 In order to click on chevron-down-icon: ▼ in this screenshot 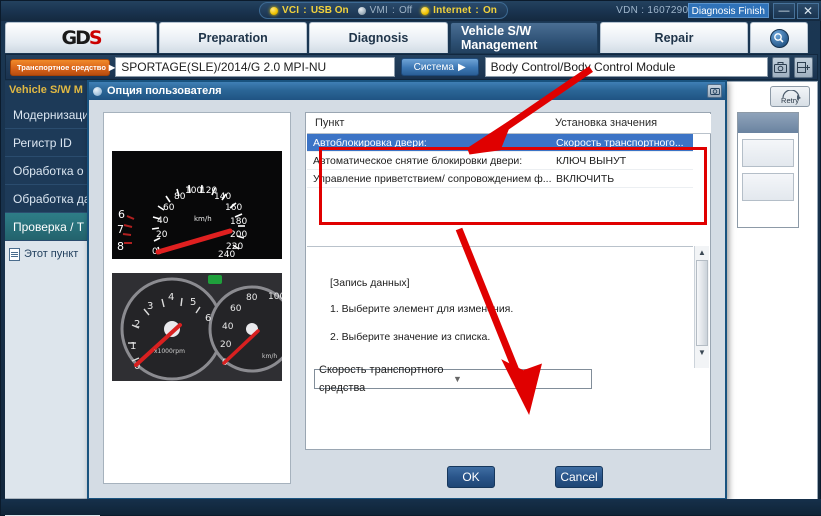, I will do `click(457, 379)`.